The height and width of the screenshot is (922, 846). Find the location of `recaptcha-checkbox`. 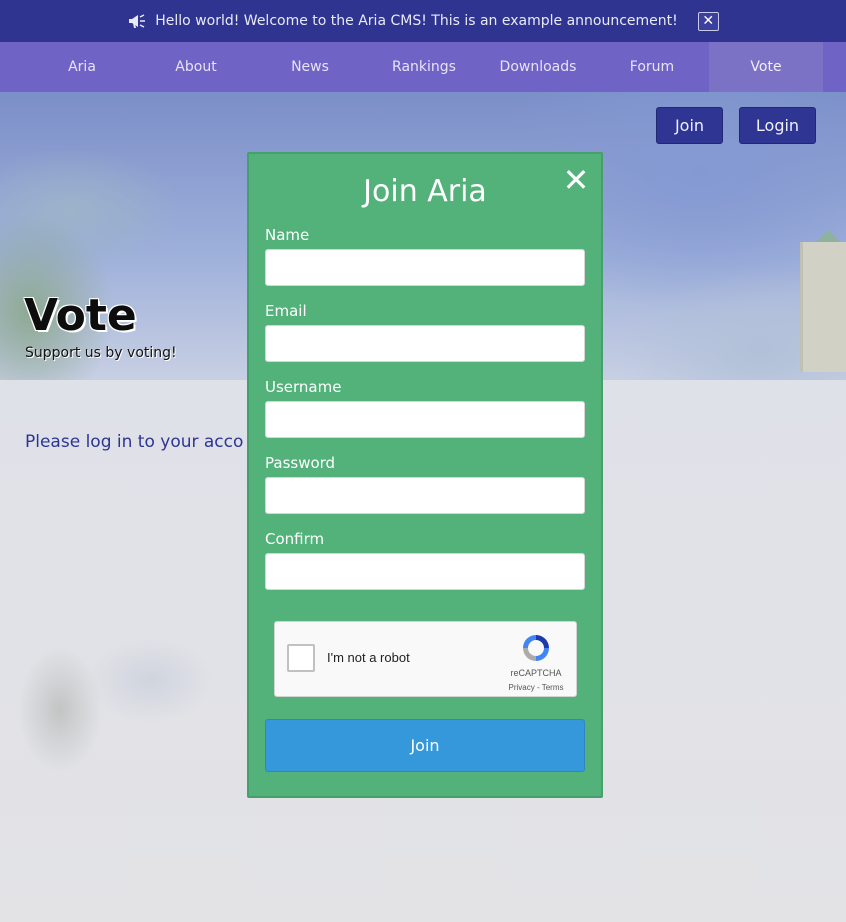

recaptcha-checkbox is located at coordinates (301, 658).